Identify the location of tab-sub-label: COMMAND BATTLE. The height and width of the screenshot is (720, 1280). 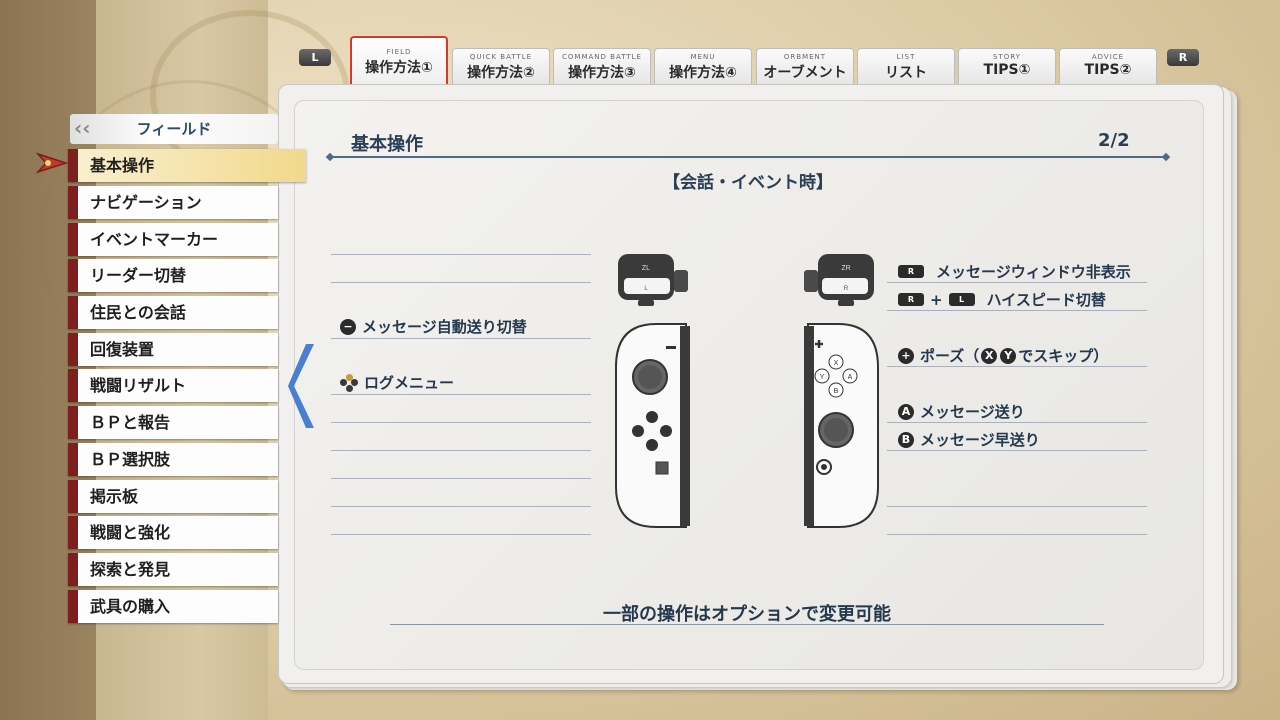
(602, 57).